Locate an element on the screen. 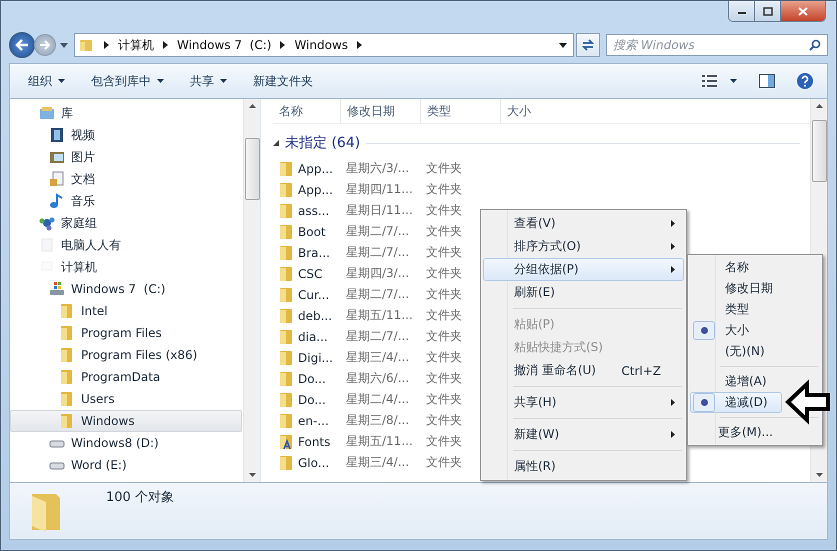  nav-item: 视频 is located at coordinates (126, 135).